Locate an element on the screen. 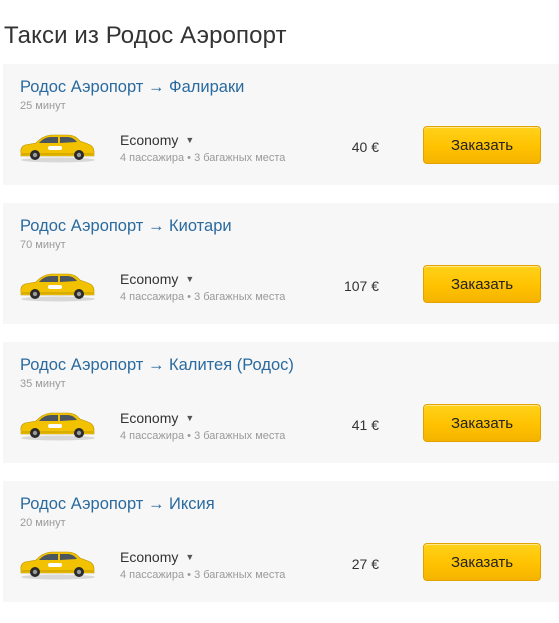  route-title: Родос Аэропорт → Иксия is located at coordinates (117, 504).